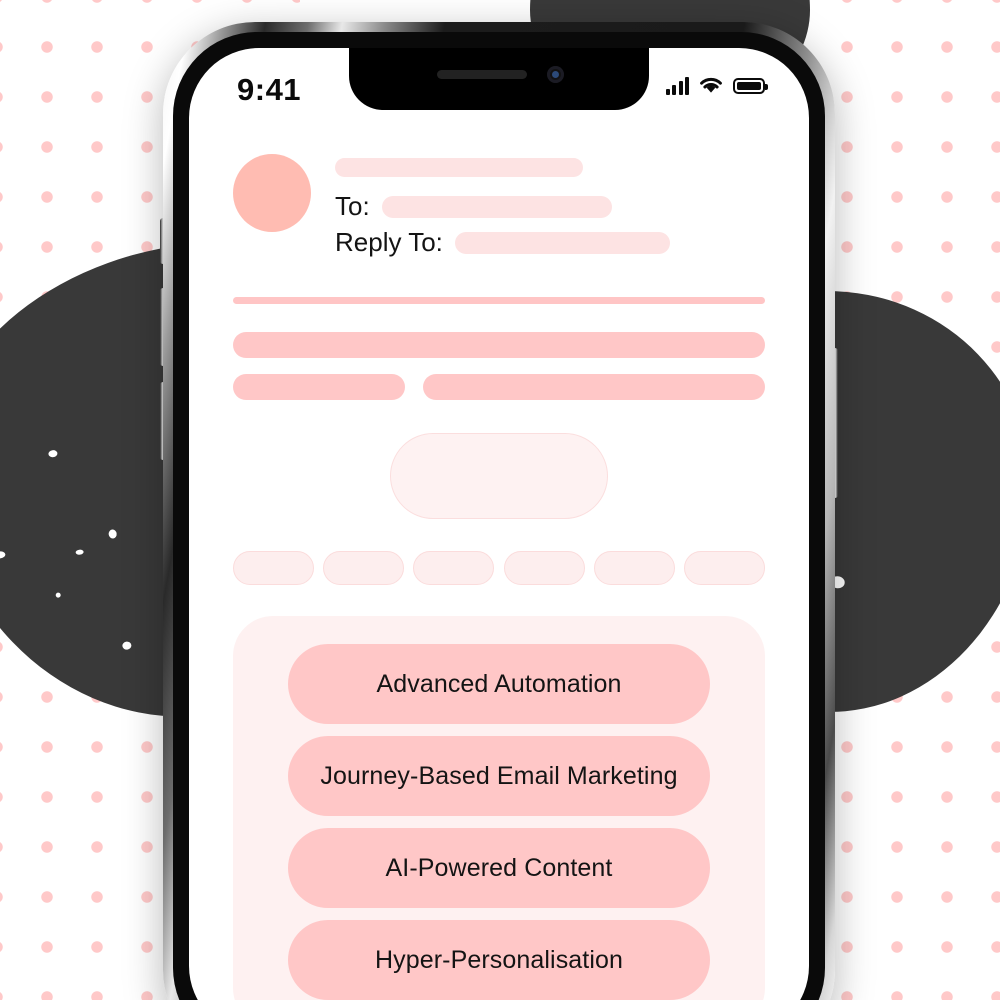 The height and width of the screenshot is (1000, 1000). What do you see at coordinates (499, 345) in the screenshot?
I see `body-line-full` at bounding box center [499, 345].